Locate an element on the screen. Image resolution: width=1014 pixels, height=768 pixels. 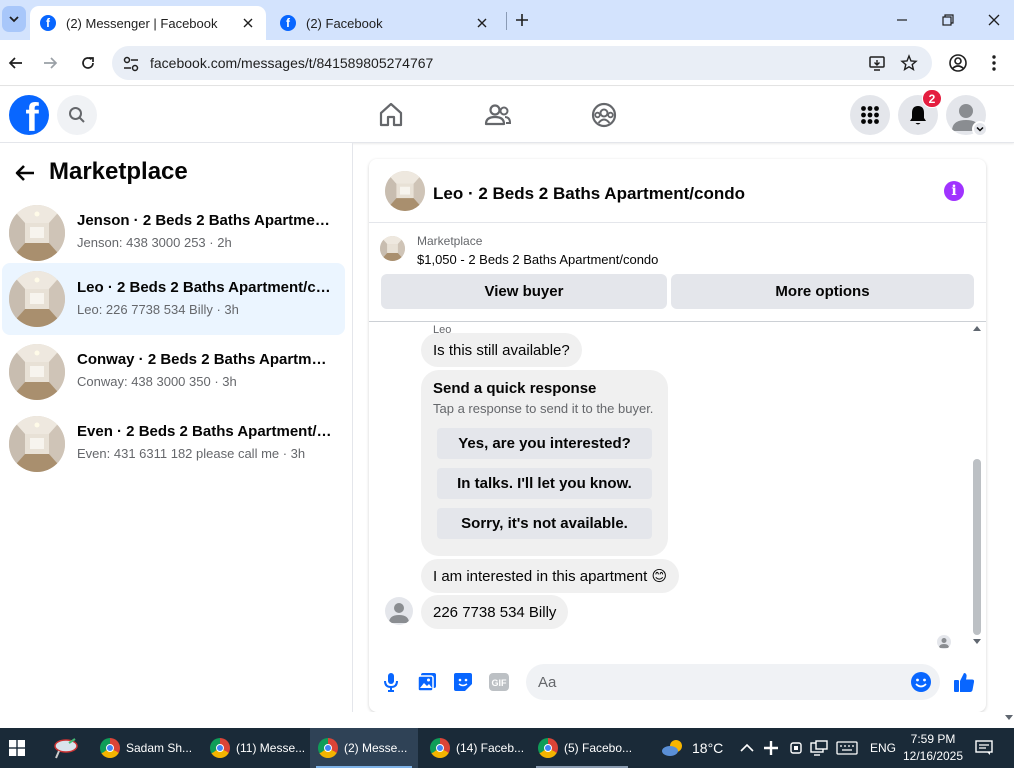
install-app-icon is located at coordinates (877, 63).